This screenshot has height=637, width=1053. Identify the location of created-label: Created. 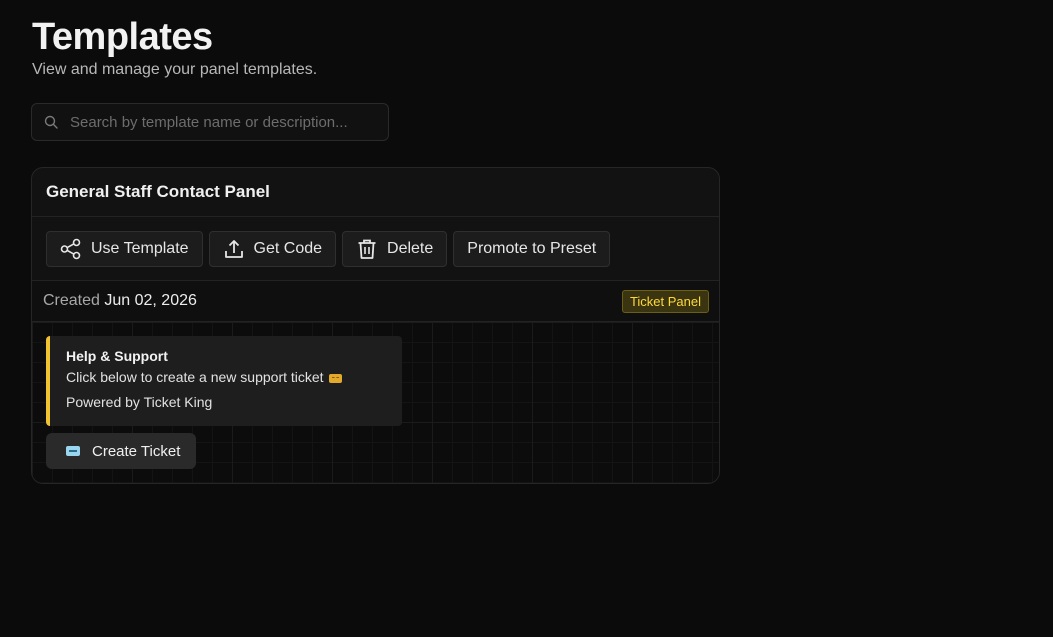
(71, 300).